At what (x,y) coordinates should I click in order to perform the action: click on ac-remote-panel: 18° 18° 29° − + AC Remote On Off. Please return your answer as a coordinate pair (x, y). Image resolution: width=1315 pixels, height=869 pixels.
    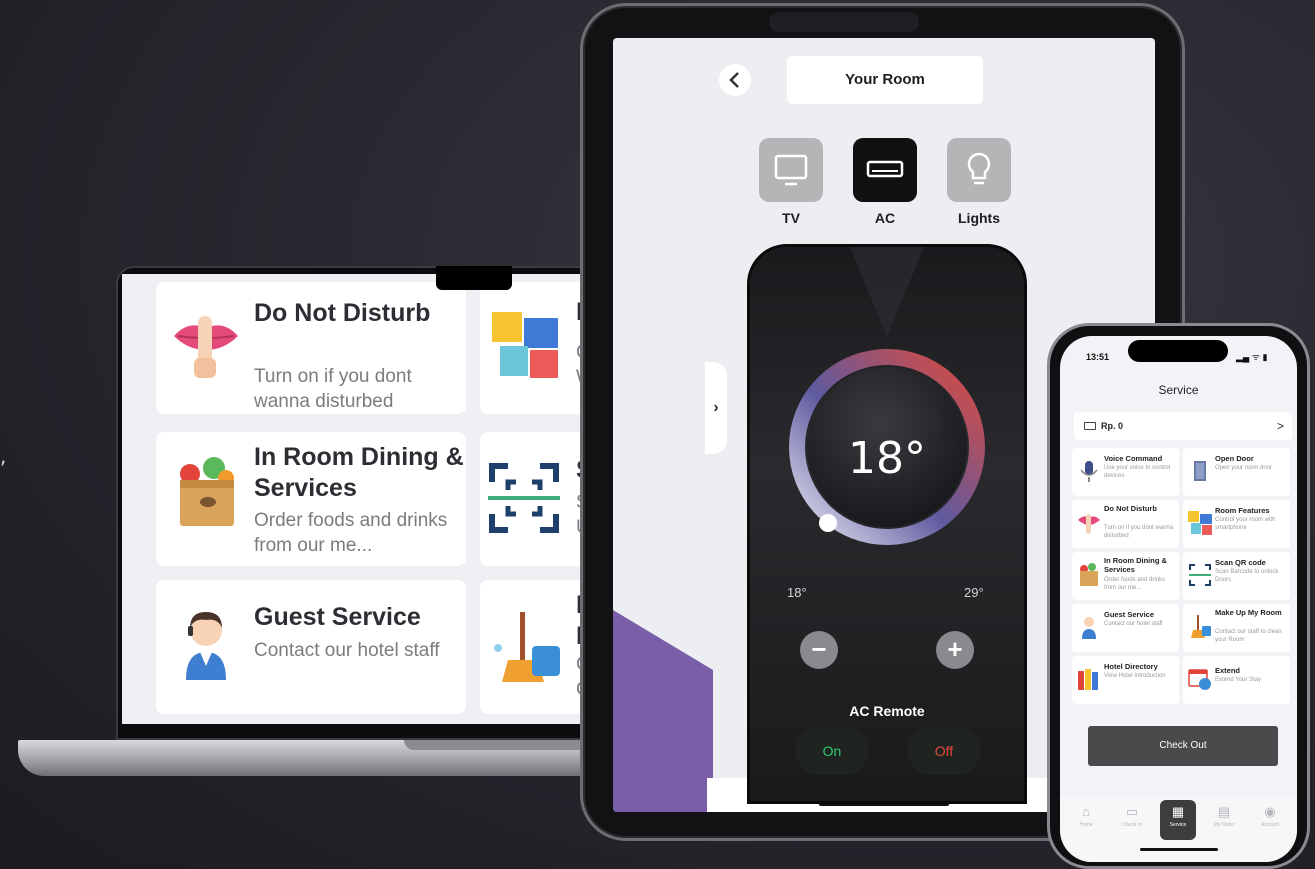
    Looking at the image, I should click on (887, 524).